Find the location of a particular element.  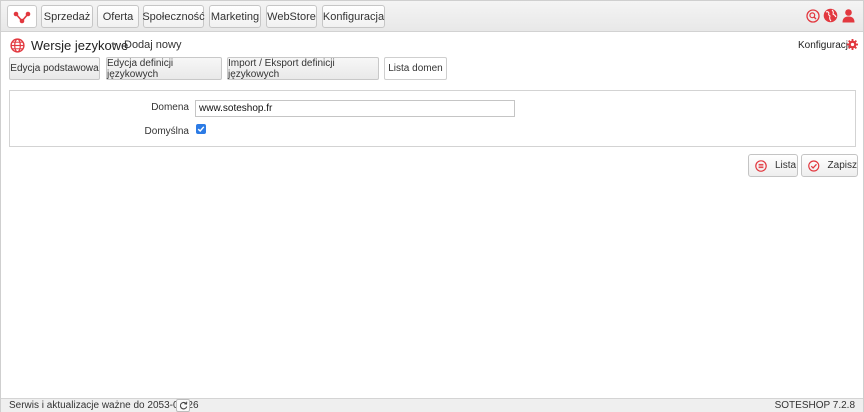

list-button-label: Lista is located at coordinates (786, 165).